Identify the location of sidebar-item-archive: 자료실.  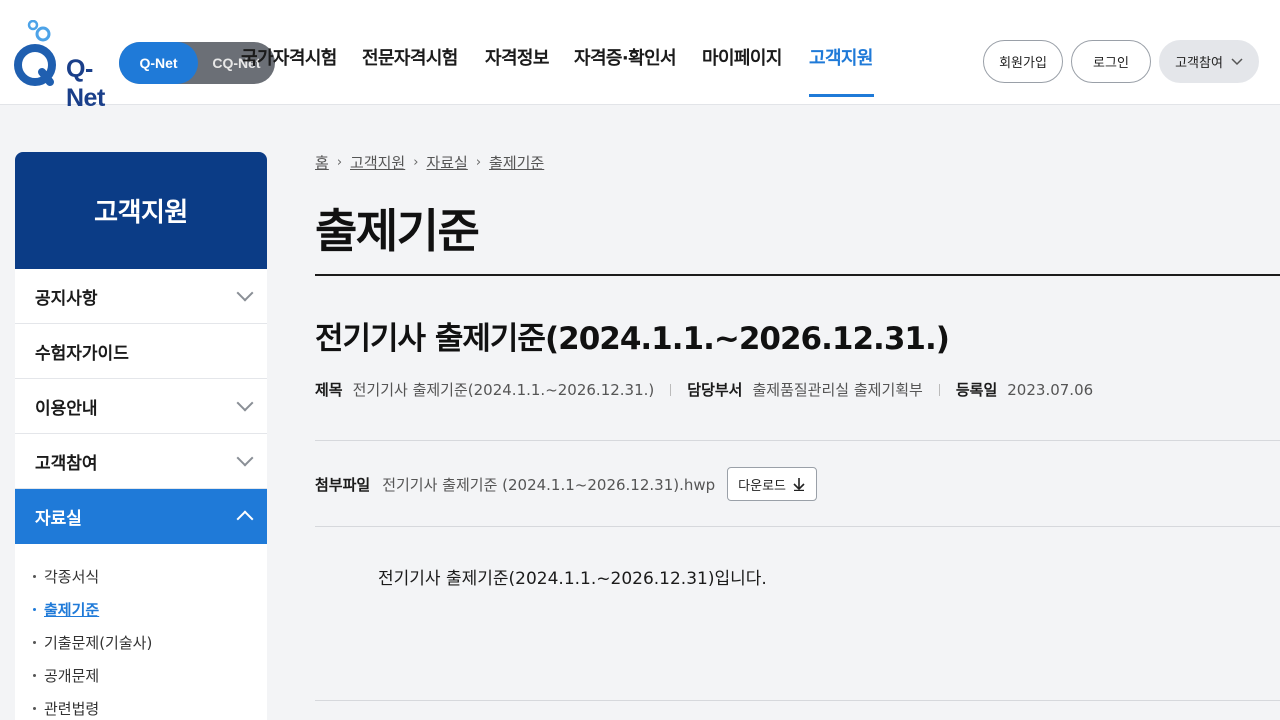
(141, 516).